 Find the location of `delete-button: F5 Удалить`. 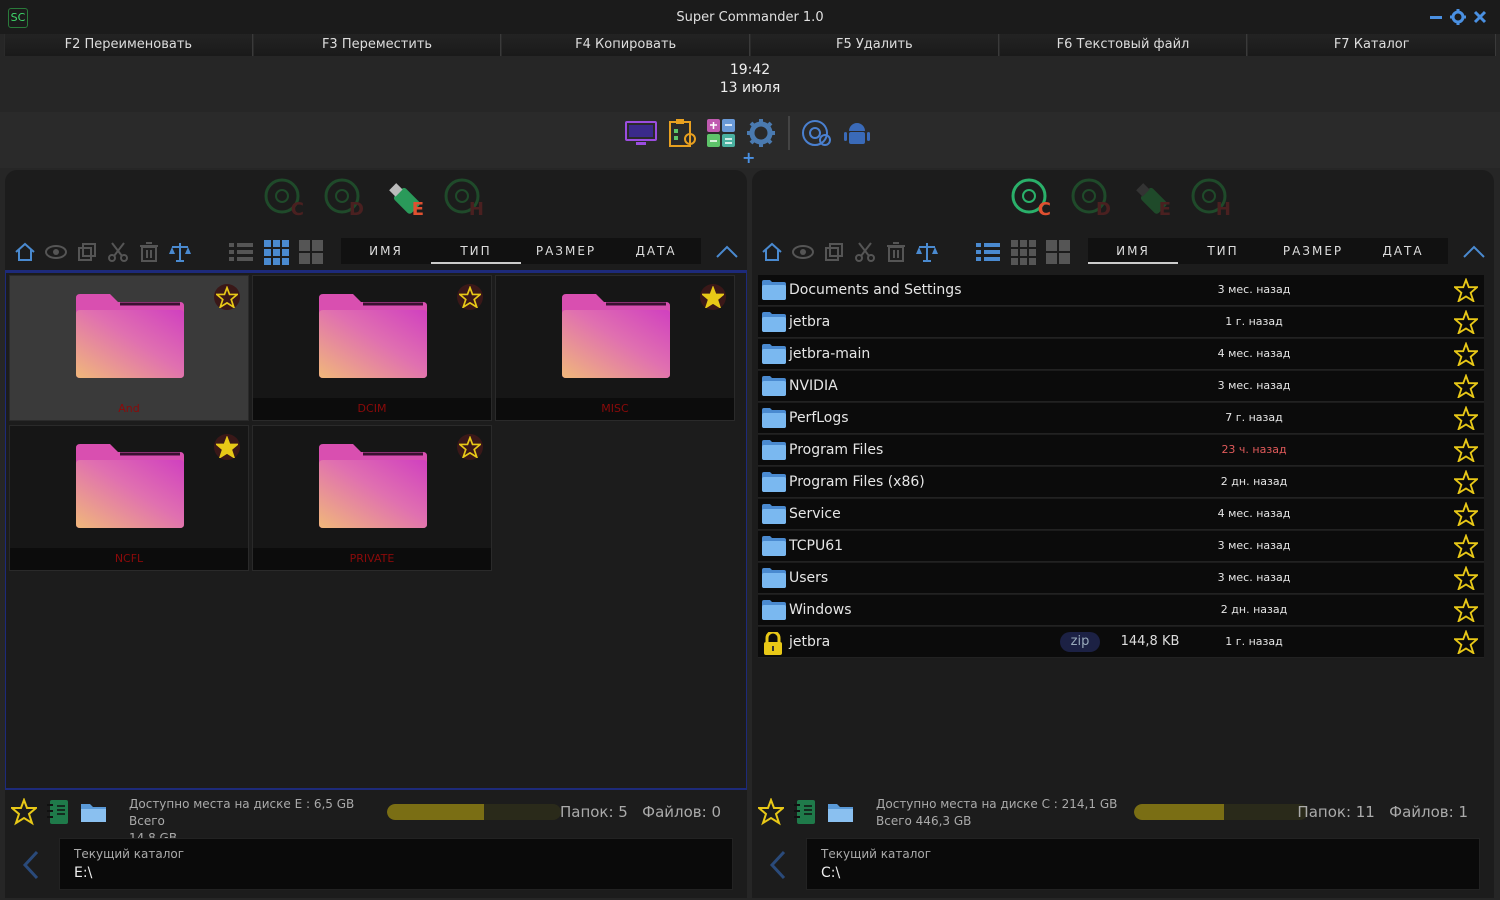

delete-button: F5 Удалить is located at coordinates (874, 45).